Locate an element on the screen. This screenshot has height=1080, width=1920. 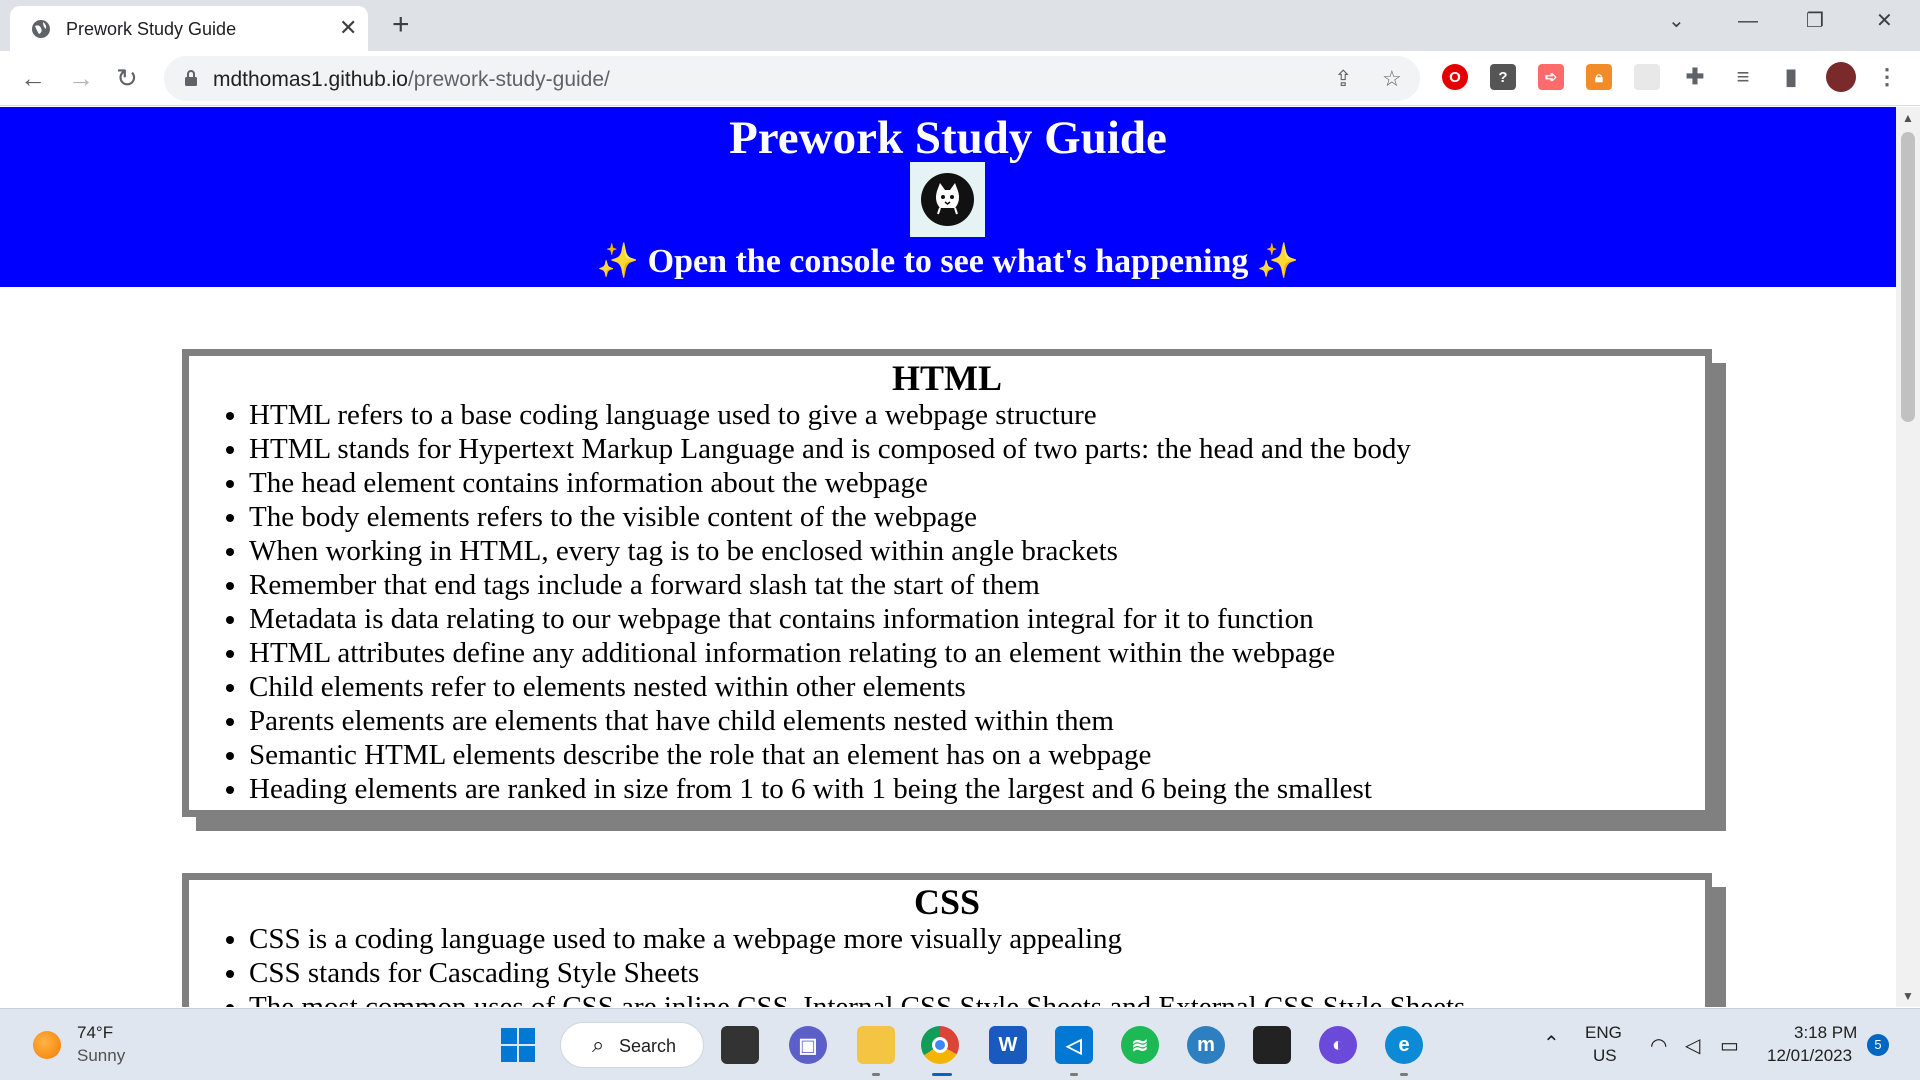
weather-condition: Sunny is located at coordinates (101, 1056).